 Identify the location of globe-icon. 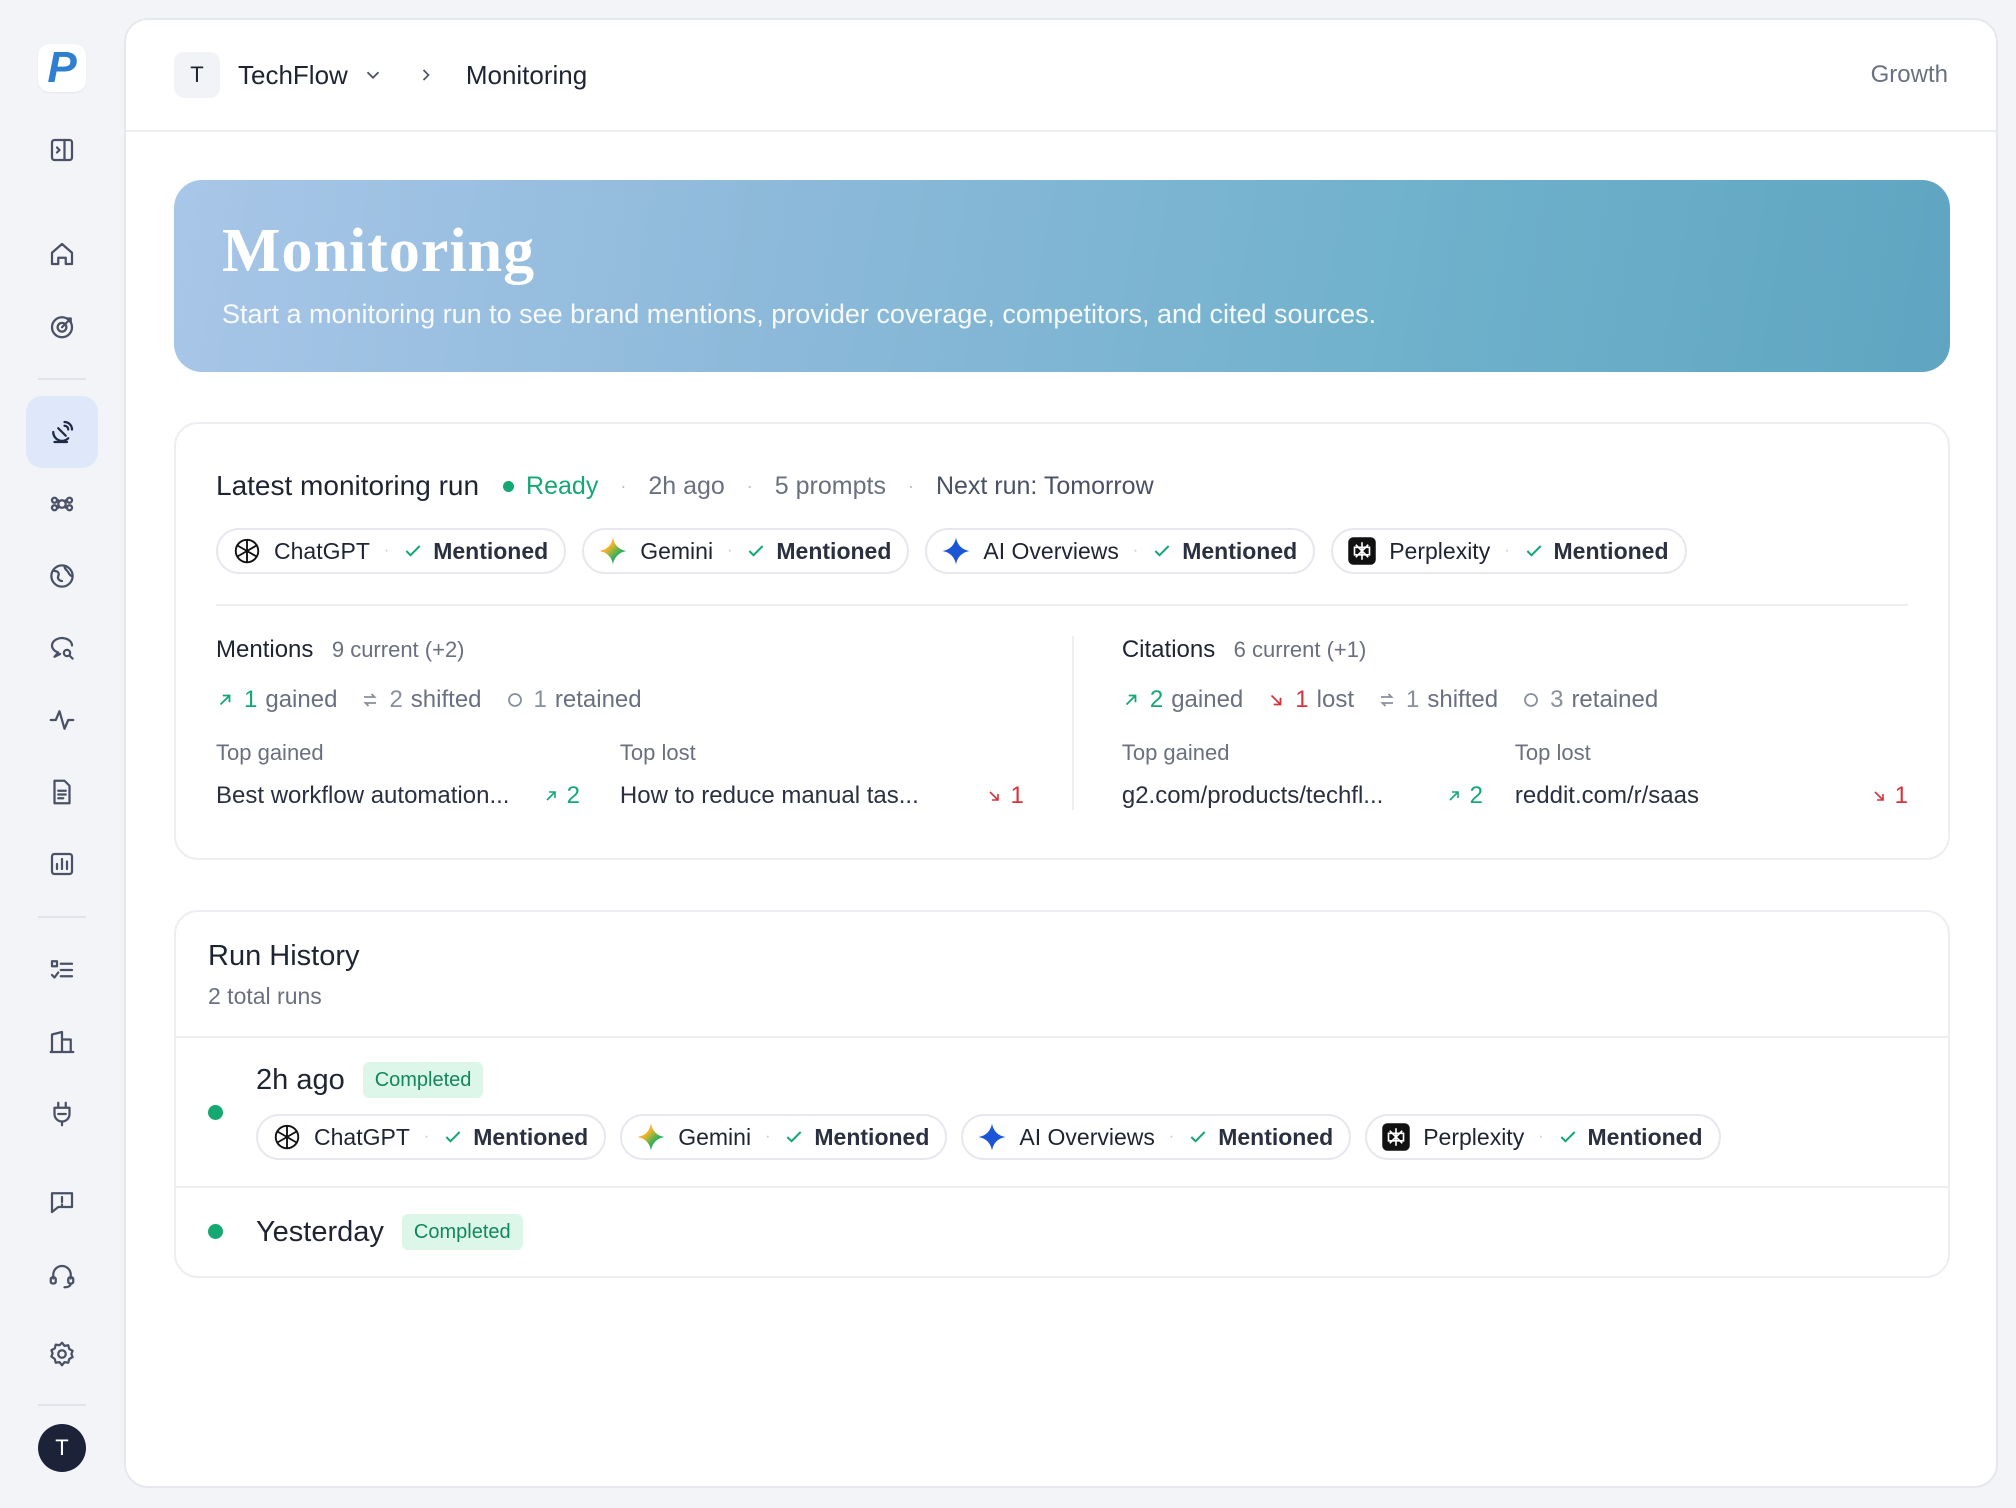
(62, 576).